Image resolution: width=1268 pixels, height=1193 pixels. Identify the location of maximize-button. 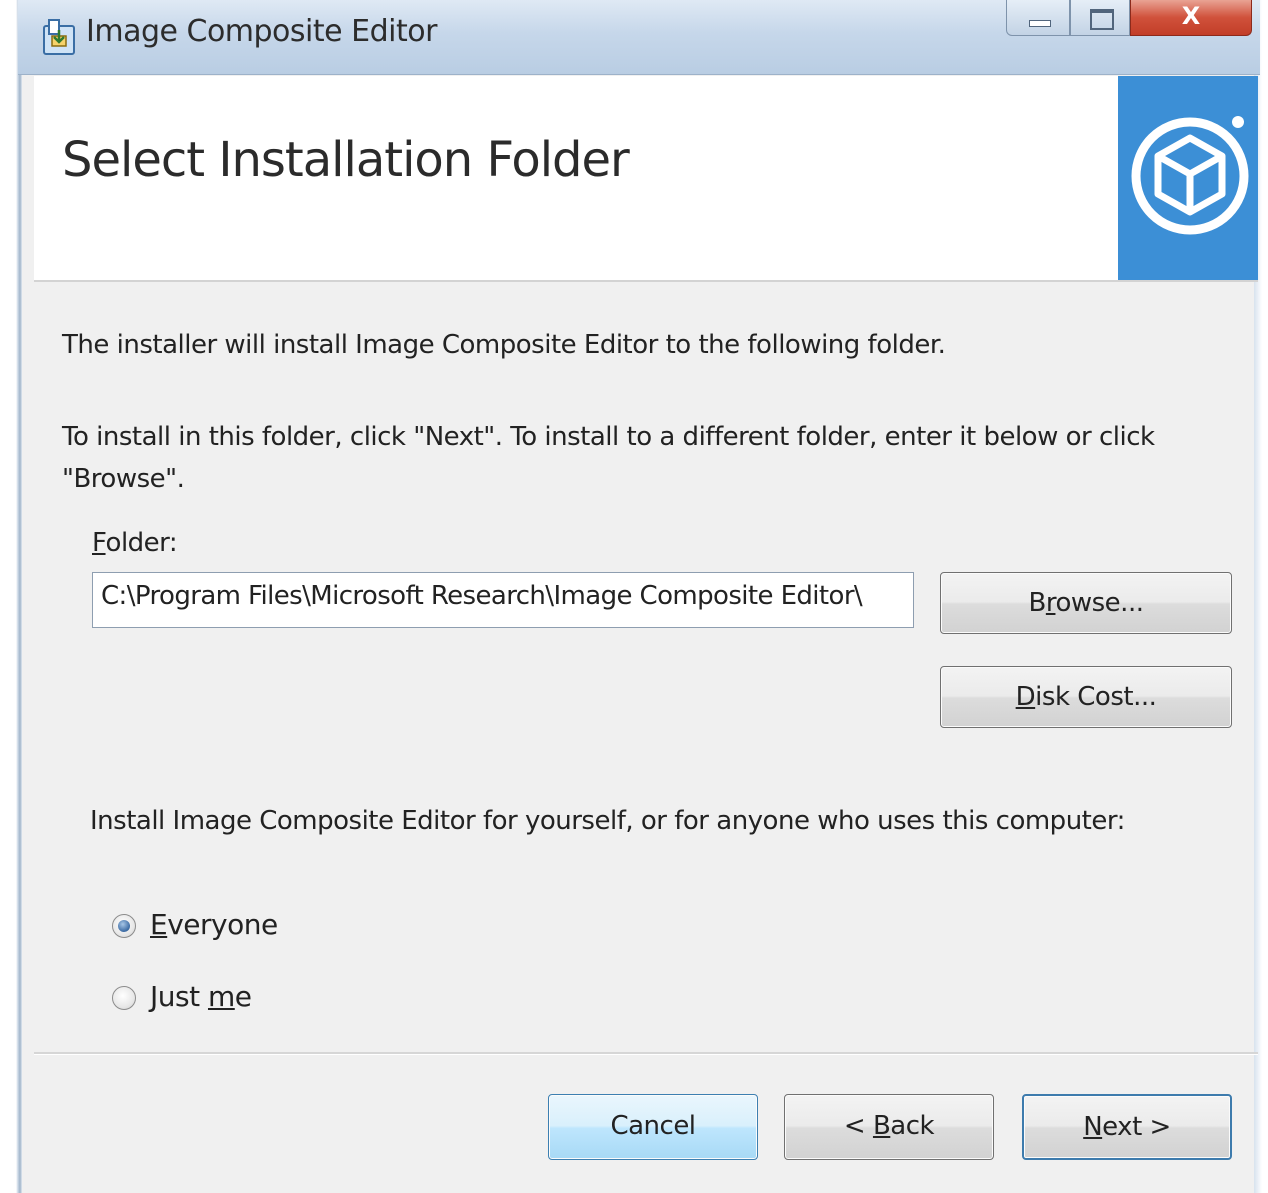
(1100, 18).